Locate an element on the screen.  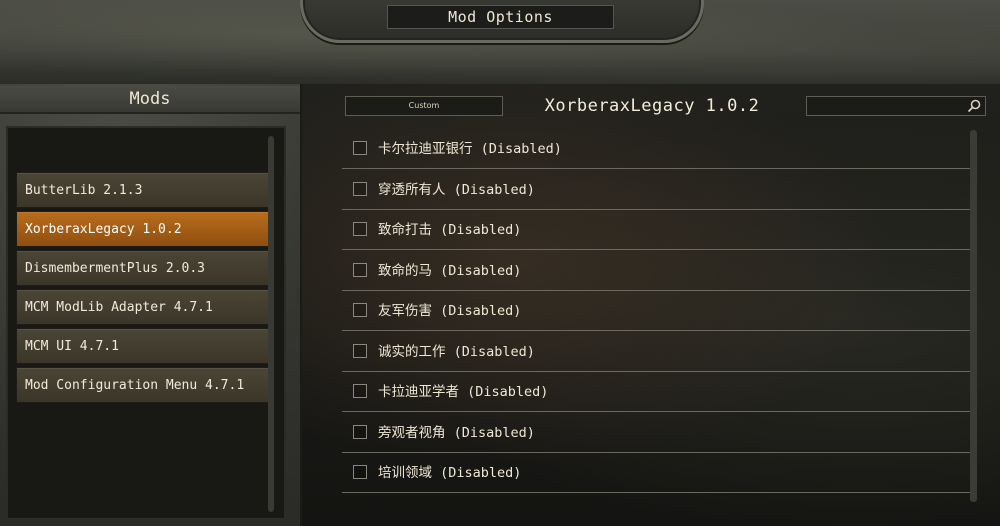
option-row: 致命的马 (Disabled) is located at coordinates (656, 270).